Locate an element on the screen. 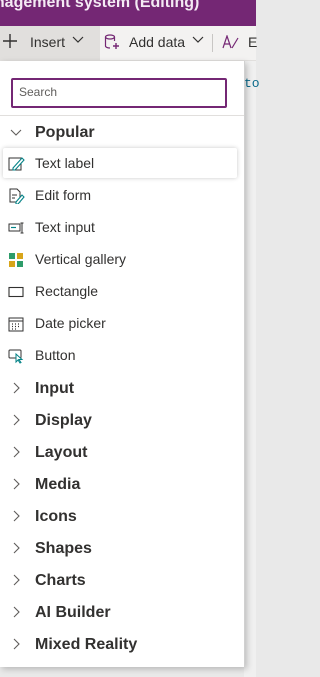 The image size is (320, 677). item-label: Date picker is located at coordinates (70, 323).